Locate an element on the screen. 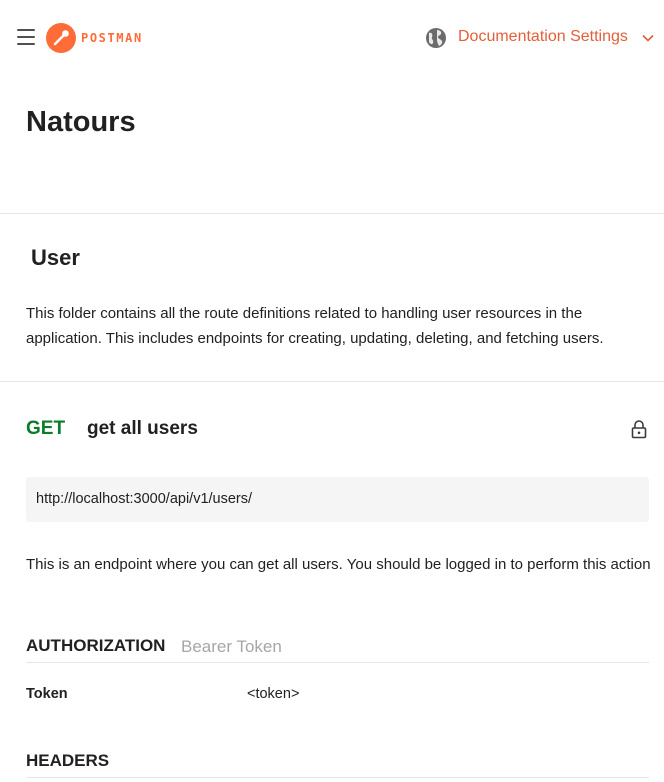  folder-title: User is located at coordinates (55, 257).